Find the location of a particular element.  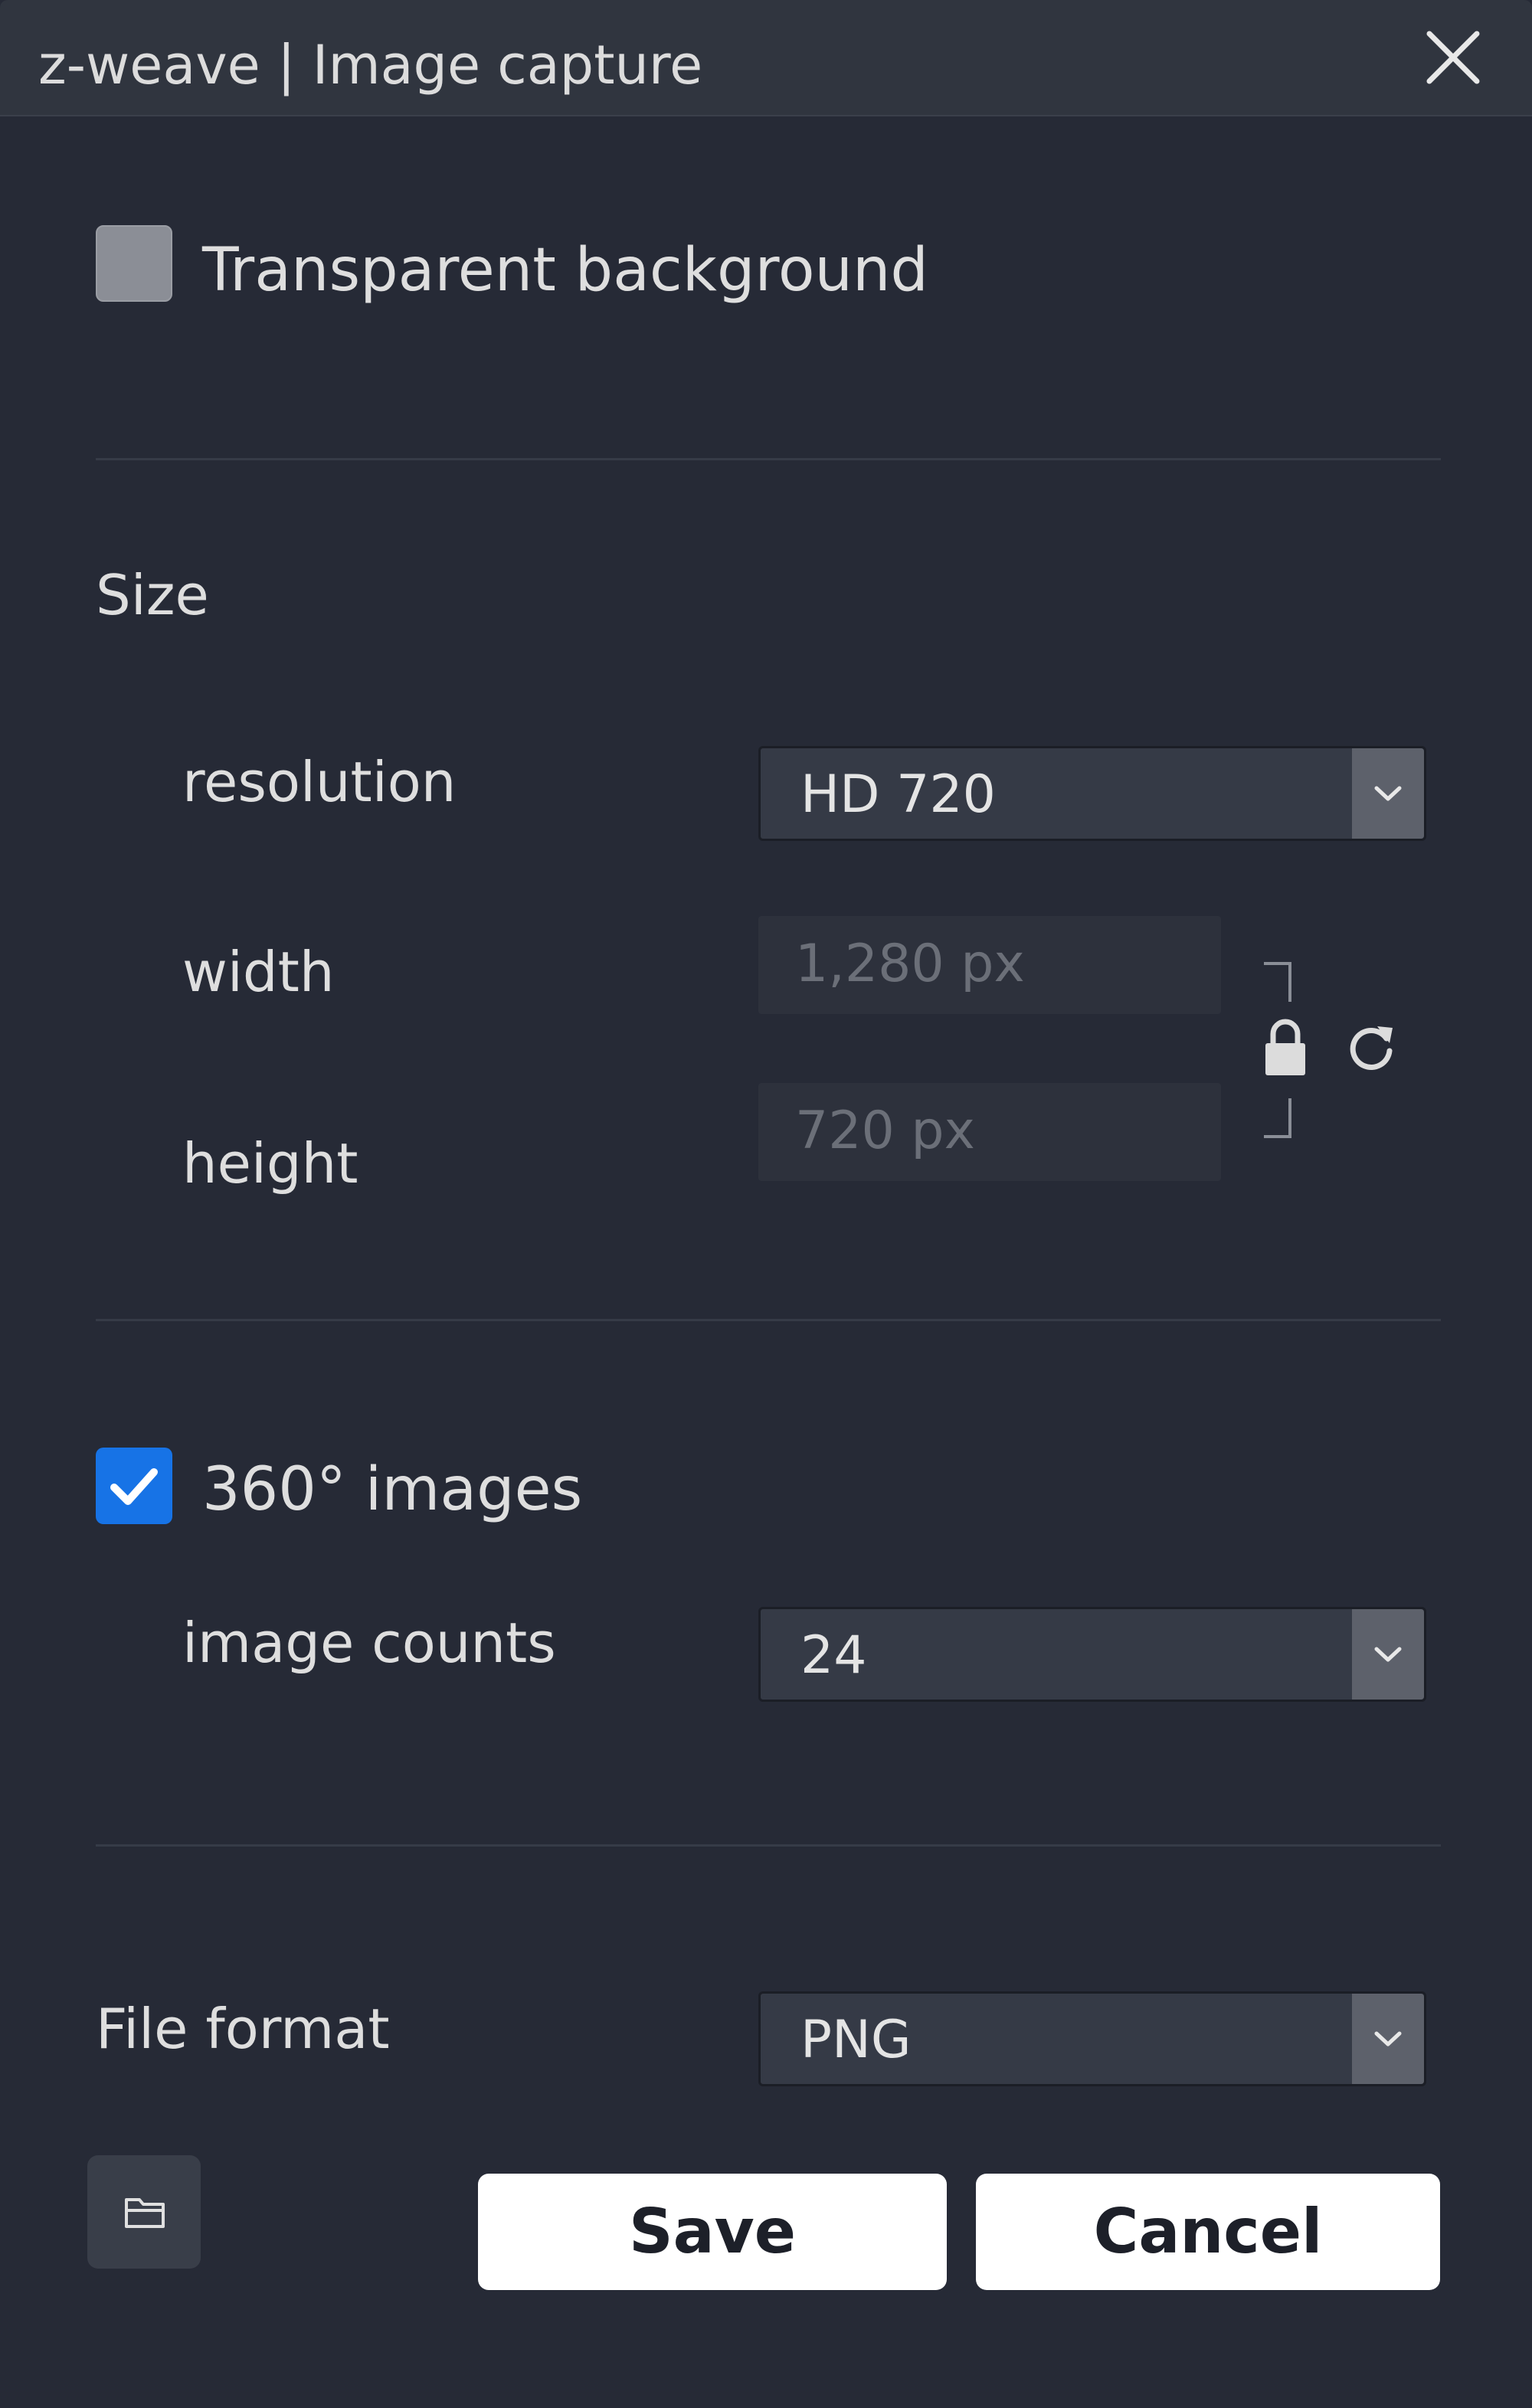

height-input: 720 px is located at coordinates (990, 1132).